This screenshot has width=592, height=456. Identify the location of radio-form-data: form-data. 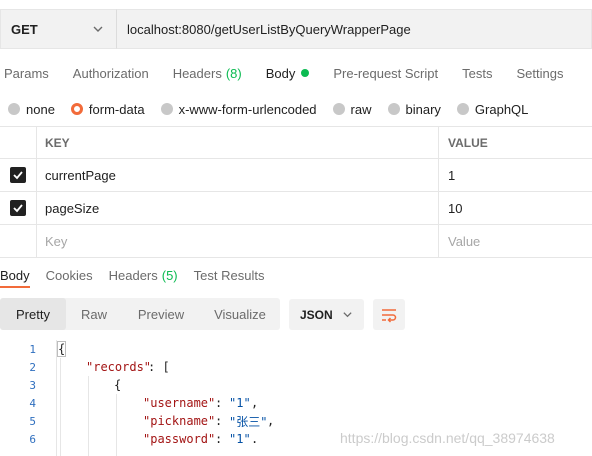
(107, 109).